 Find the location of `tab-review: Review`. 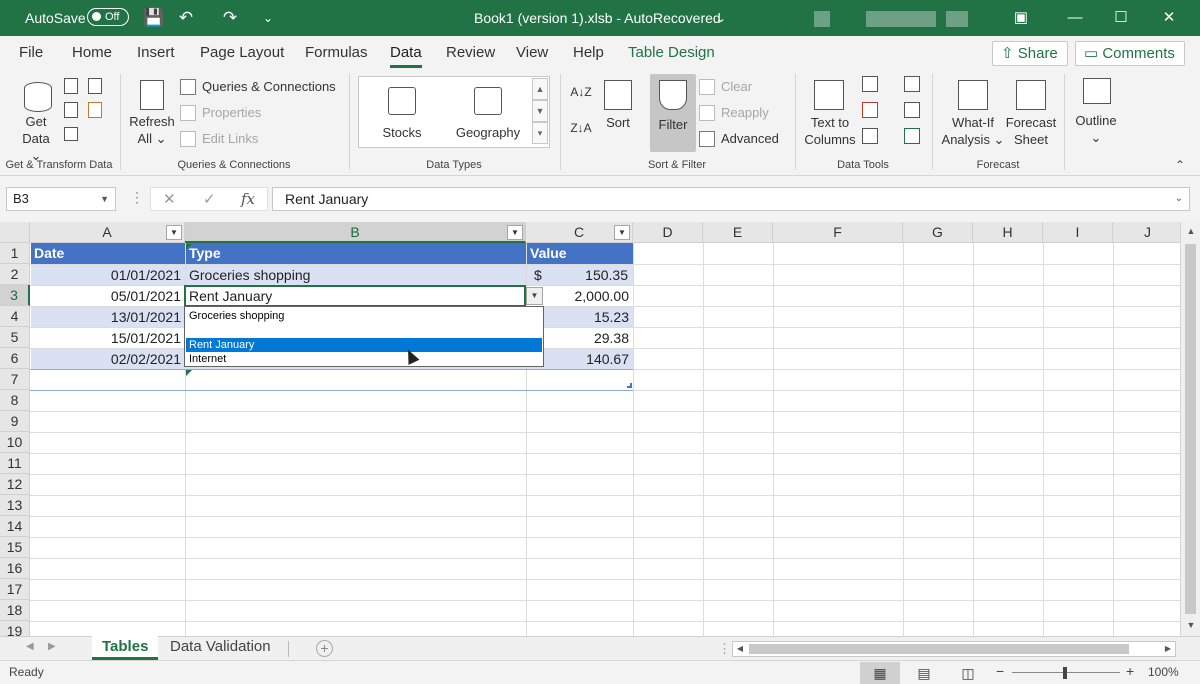

tab-review: Review is located at coordinates (470, 53).